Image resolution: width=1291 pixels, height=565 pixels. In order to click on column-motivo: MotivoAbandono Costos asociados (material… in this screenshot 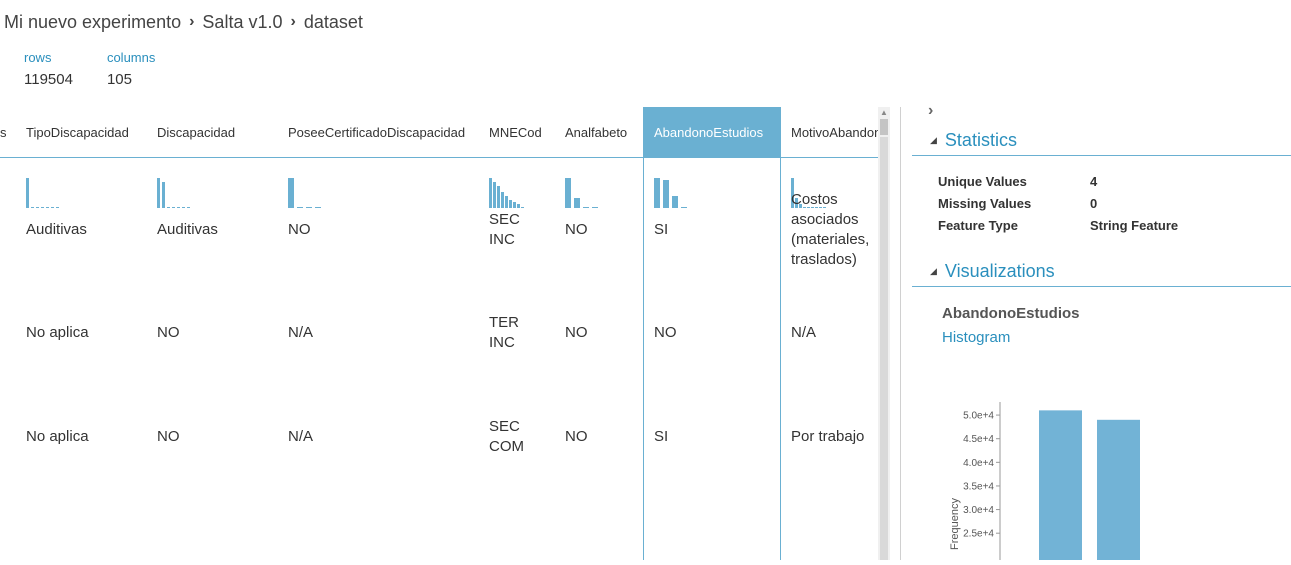, I will do `click(829, 333)`.